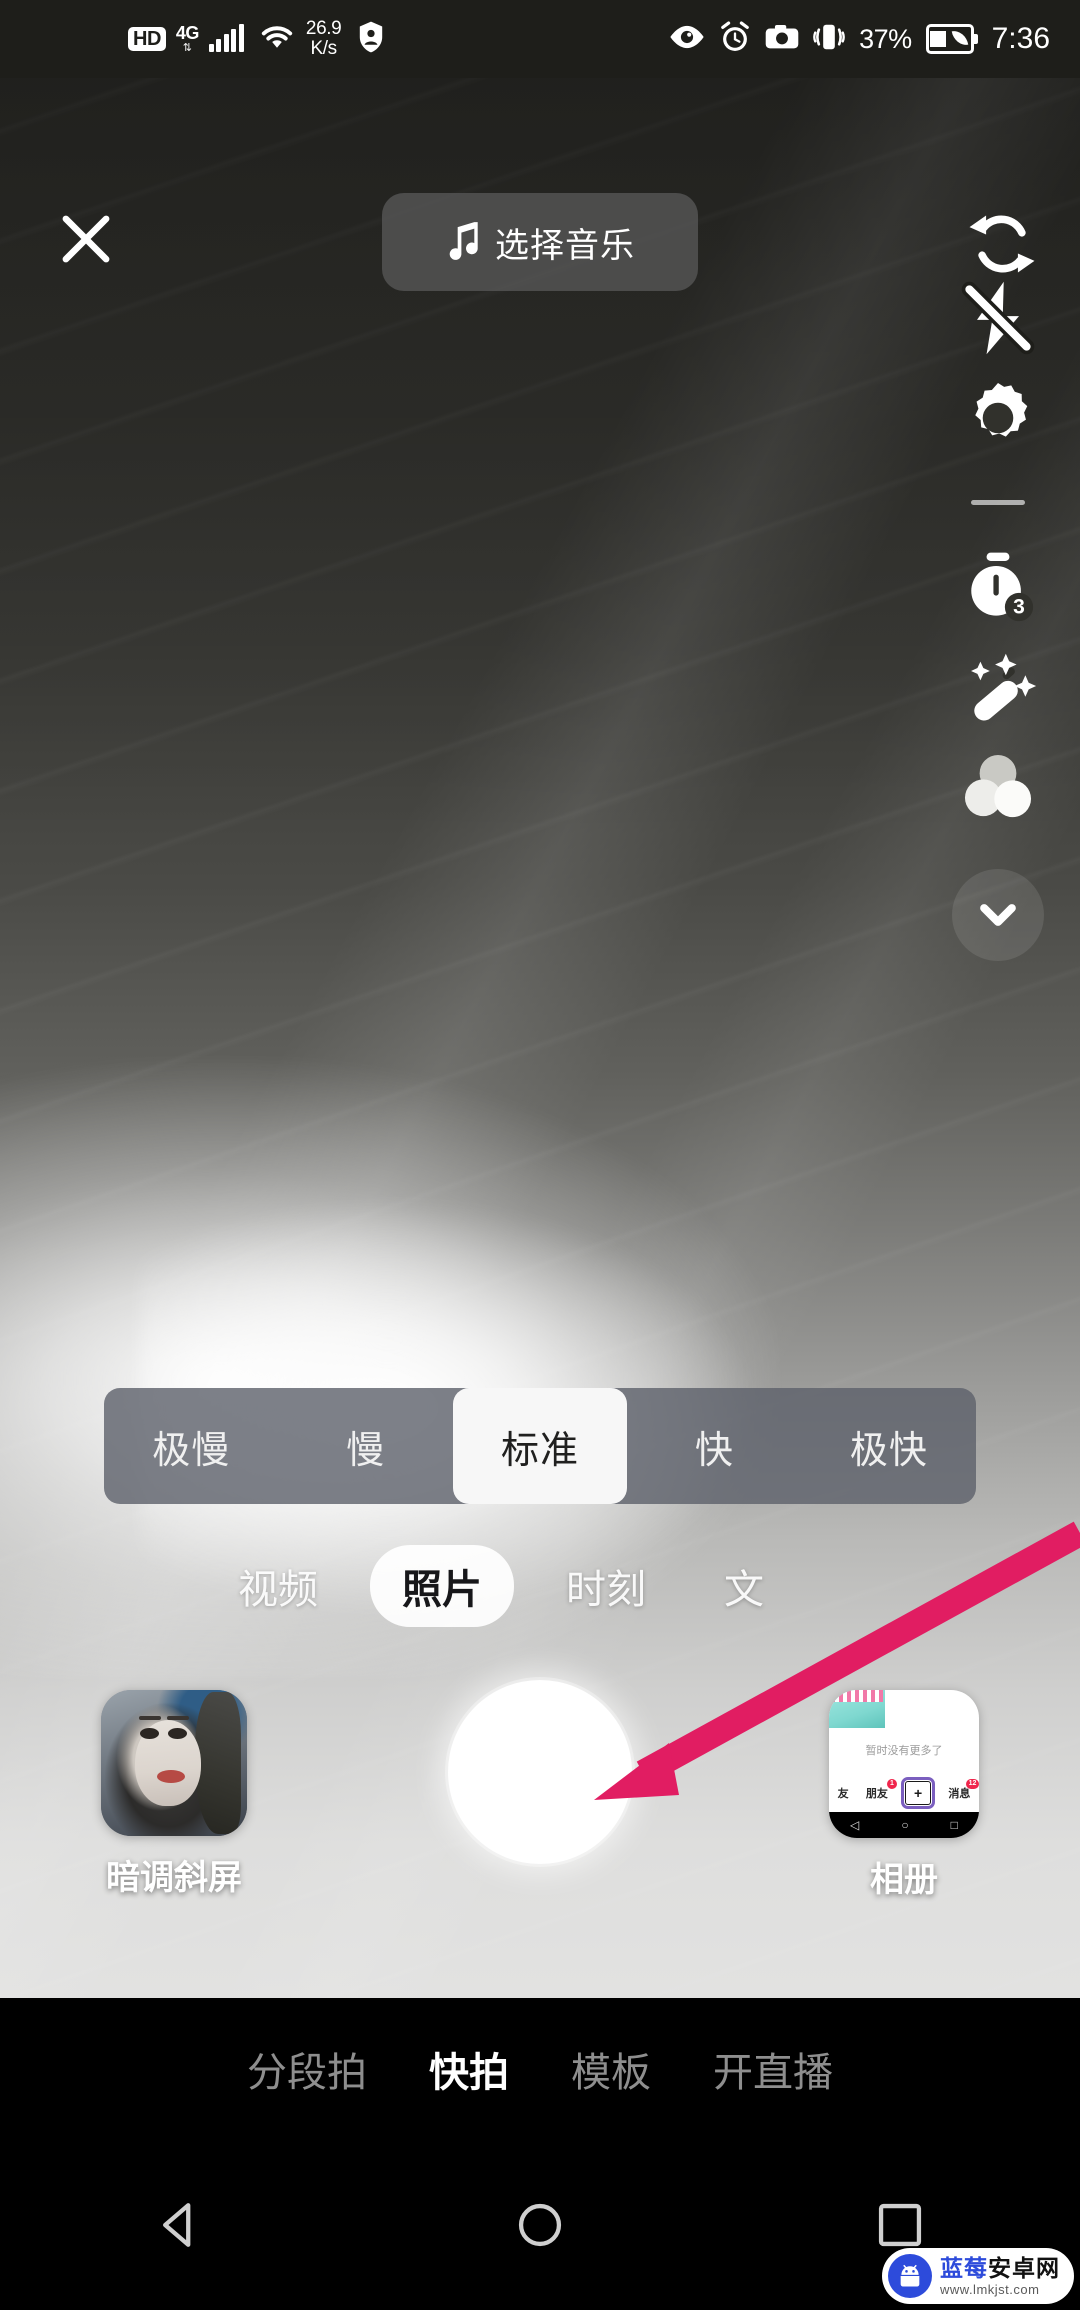 This screenshot has width=1080, height=2310. Describe the element at coordinates (174, 1763) in the screenshot. I see `effect-thumbnail` at that location.